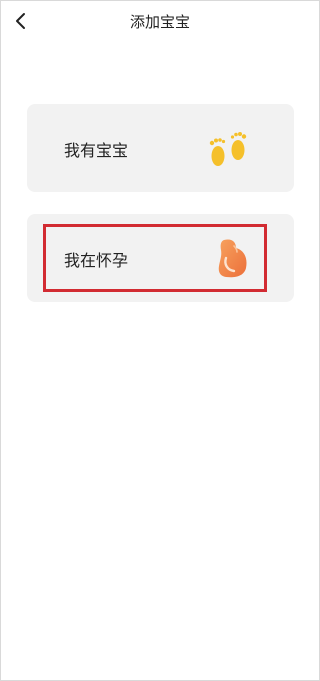 This screenshot has height=681, width=320. I want to click on option-pregnant-label: 我在怀孕, so click(96, 260).